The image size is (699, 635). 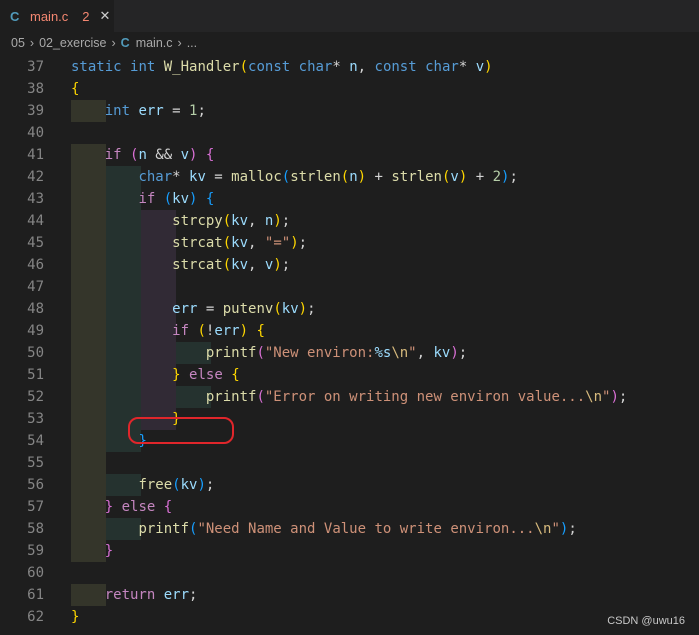 I want to click on line-number: 50, so click(x=35, y=353).